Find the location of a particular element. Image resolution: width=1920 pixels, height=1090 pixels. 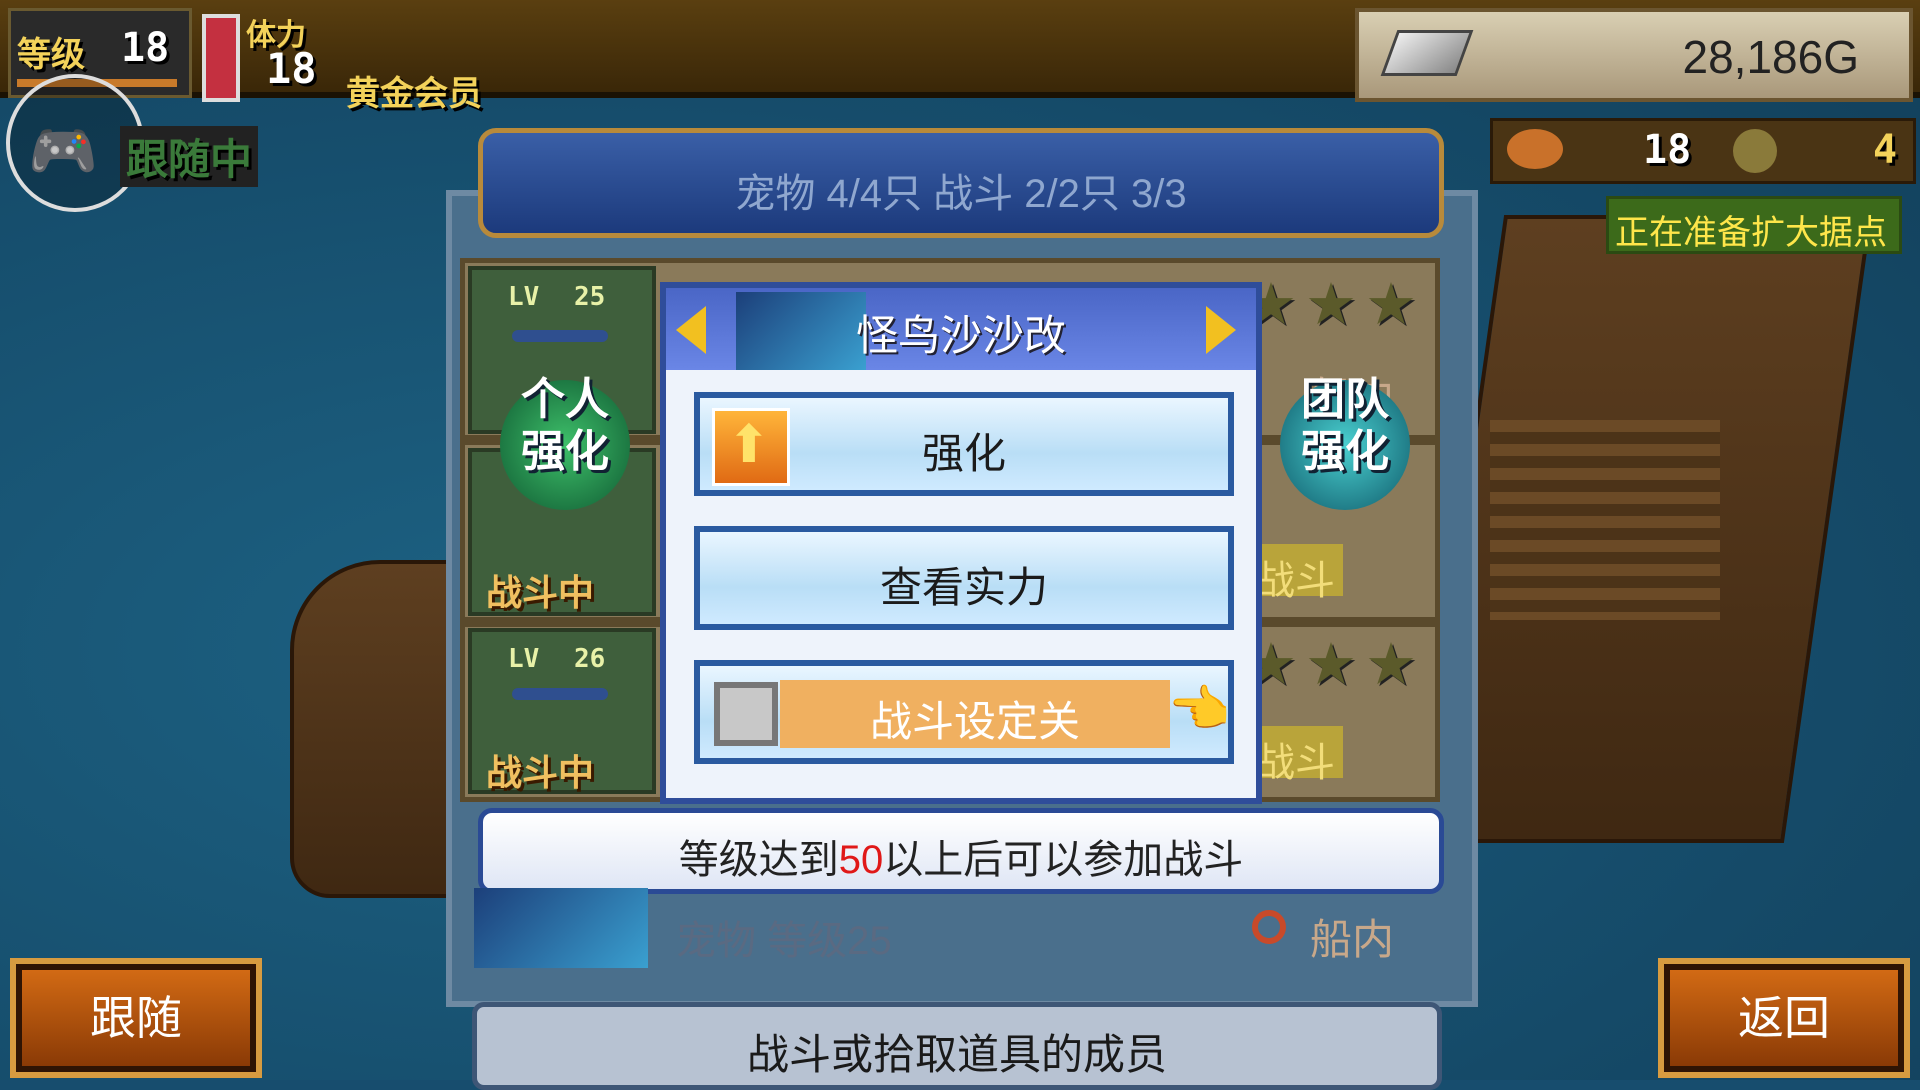

silver-bar-icon is located at coordinates (1427, 53).